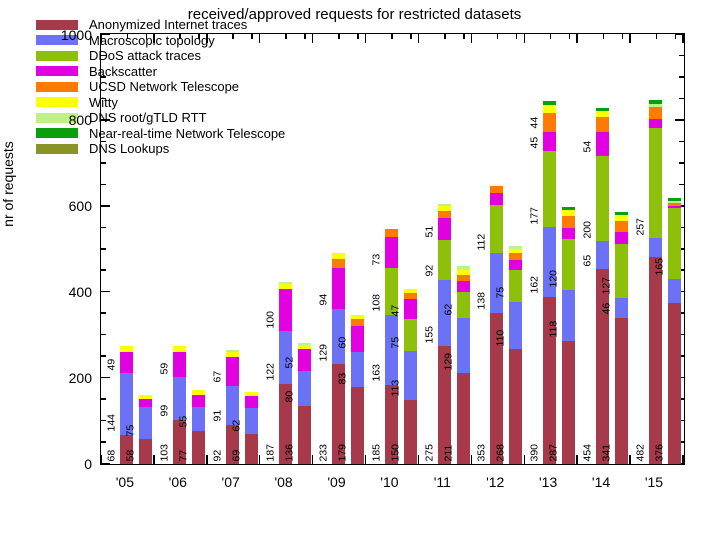 This screenshot has width=709, height=540. Describe the element at coordinates (500, 452) in the screenshot. I see `bar-value-label: 268` at that location.